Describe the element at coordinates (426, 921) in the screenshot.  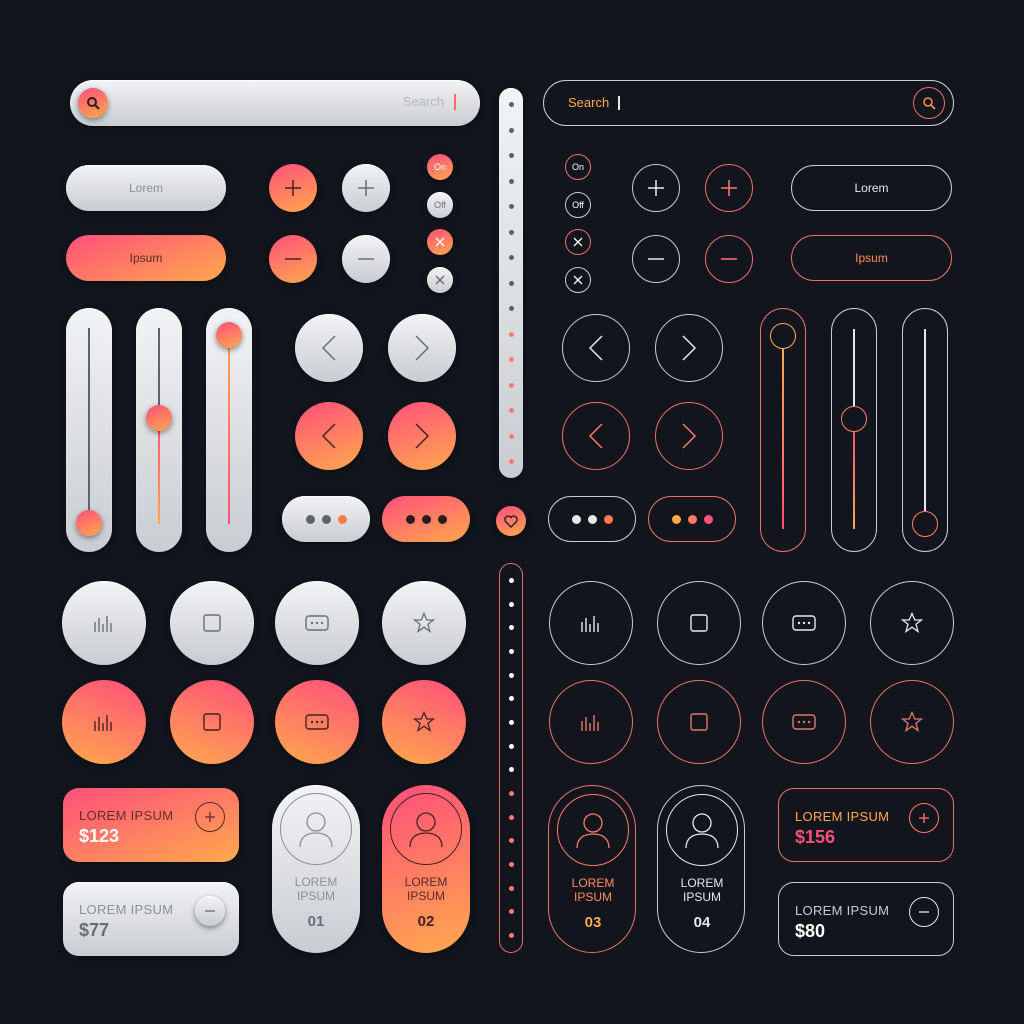
I see `profile-number: 02` at that location.